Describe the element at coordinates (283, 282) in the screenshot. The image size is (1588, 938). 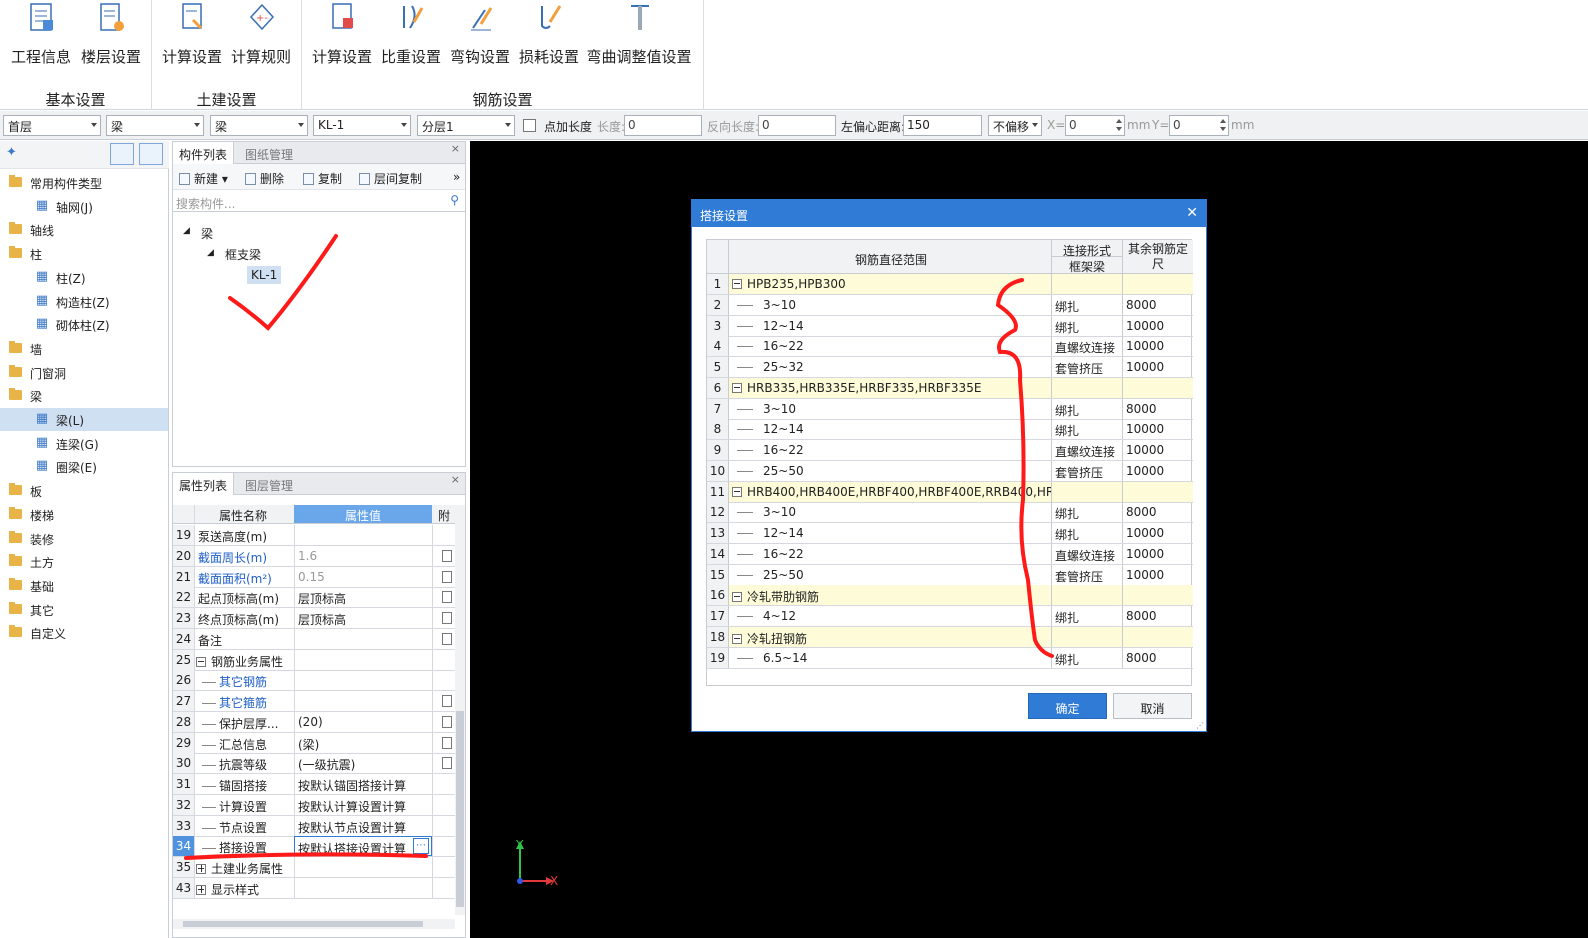
I see `annotation-checkmark` at that location.